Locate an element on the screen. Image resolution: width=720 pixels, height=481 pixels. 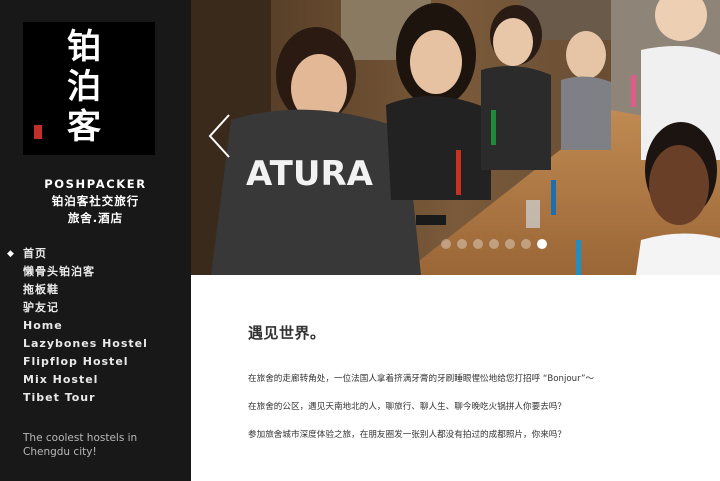
logo-glyph-1: 铂 is located at coordinates (84, 47).